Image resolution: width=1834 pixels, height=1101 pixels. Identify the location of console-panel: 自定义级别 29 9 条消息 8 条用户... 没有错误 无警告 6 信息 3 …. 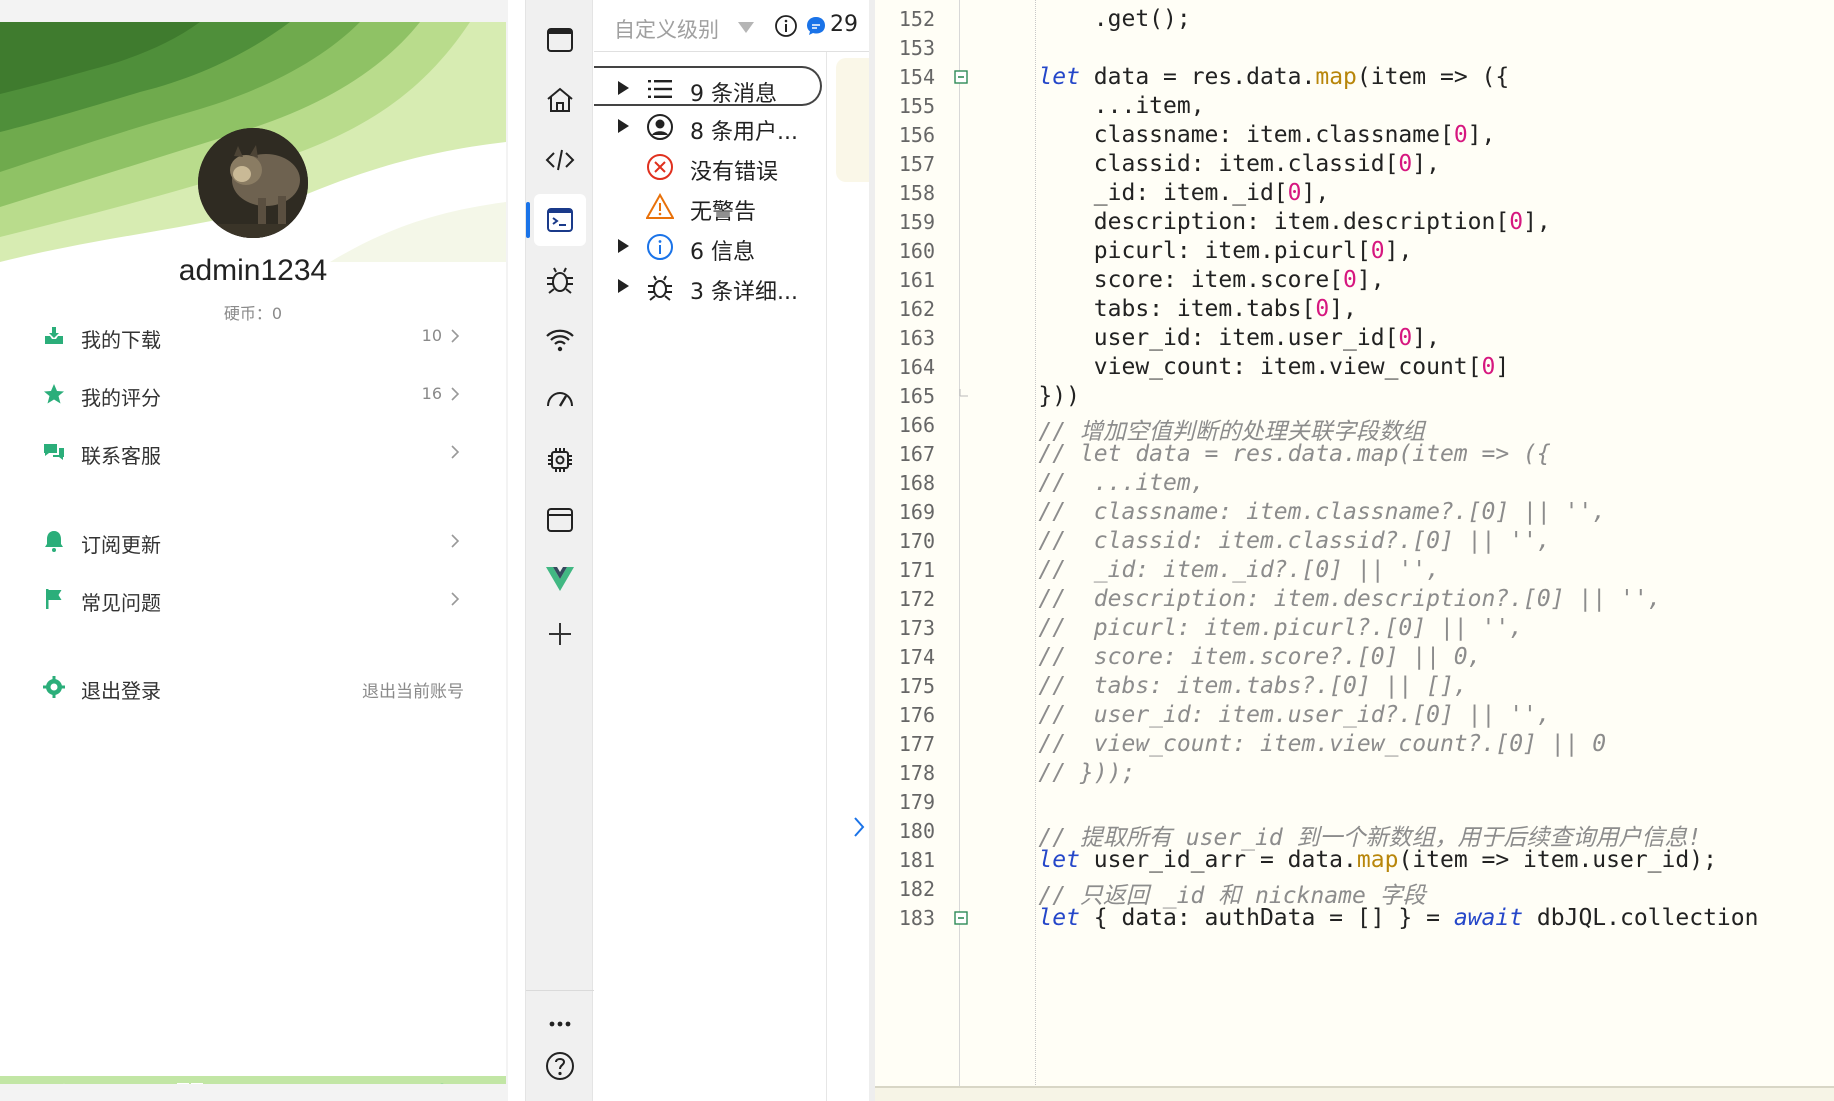
(731, 550).